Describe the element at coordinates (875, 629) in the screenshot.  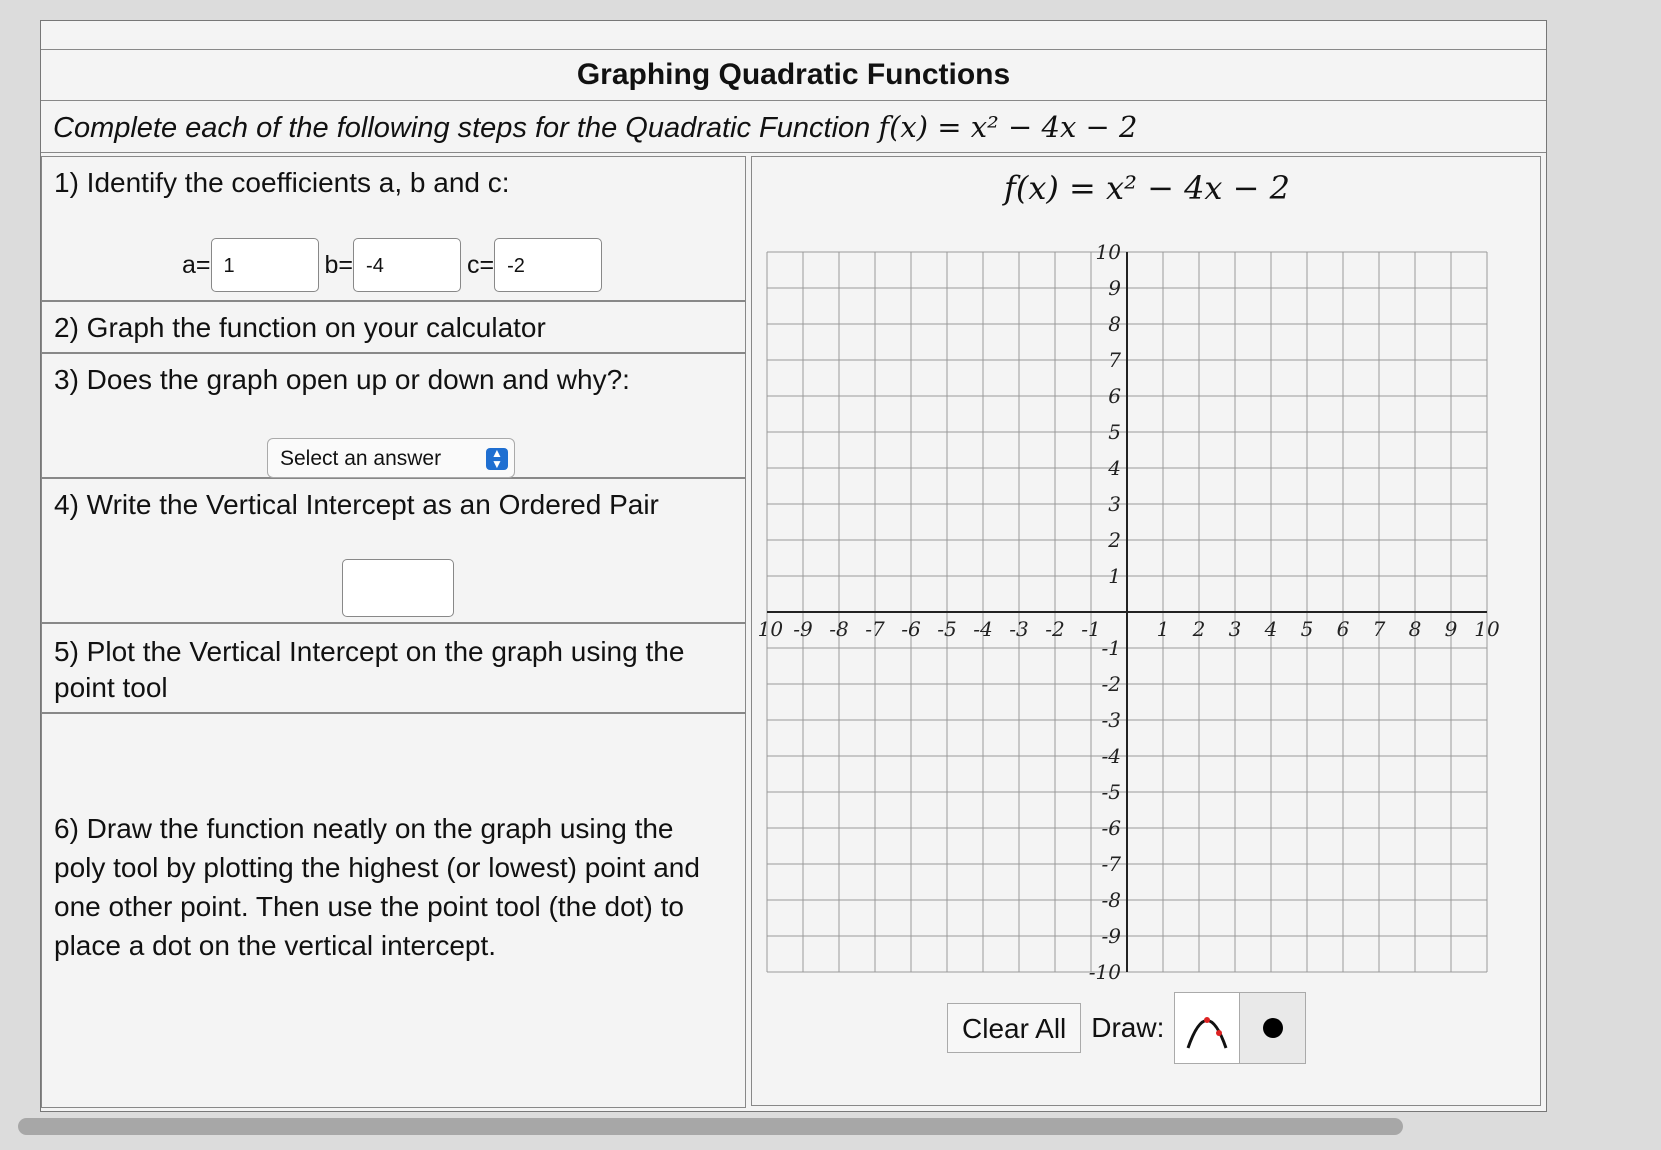
I see `x-tick-label: -7` at that location.